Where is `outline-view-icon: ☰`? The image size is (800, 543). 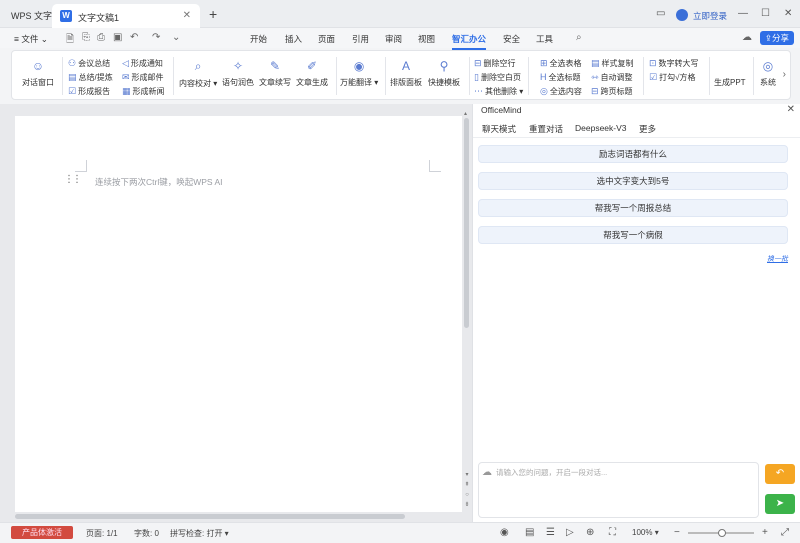
outline-view-icon: ☰ is located at coordinates (550, 532).